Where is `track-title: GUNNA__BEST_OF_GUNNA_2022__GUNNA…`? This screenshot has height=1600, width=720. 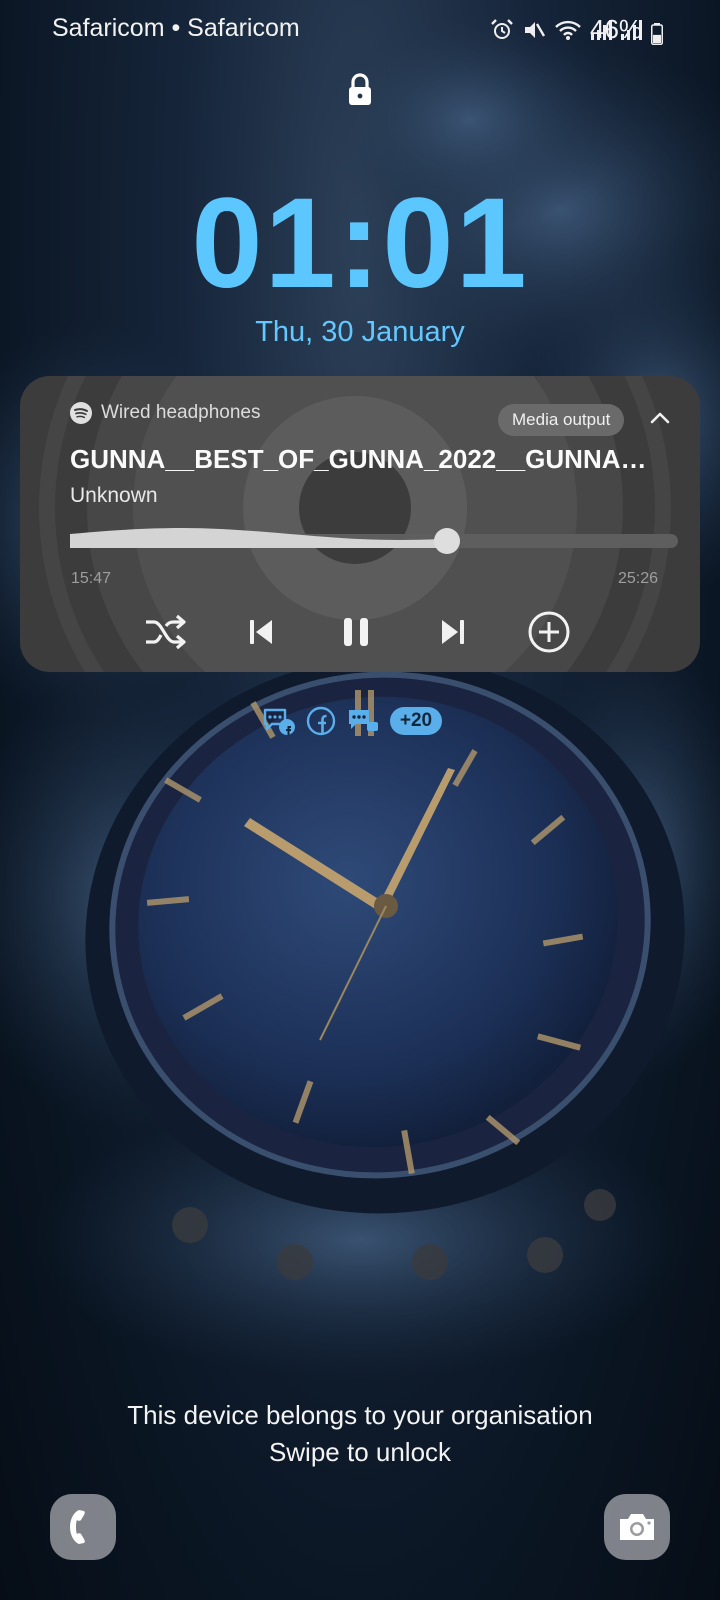
track-title: GUNNA__BEST_OF_GUNNA_2022__GUNNA… is located at coordinates (358, 459).